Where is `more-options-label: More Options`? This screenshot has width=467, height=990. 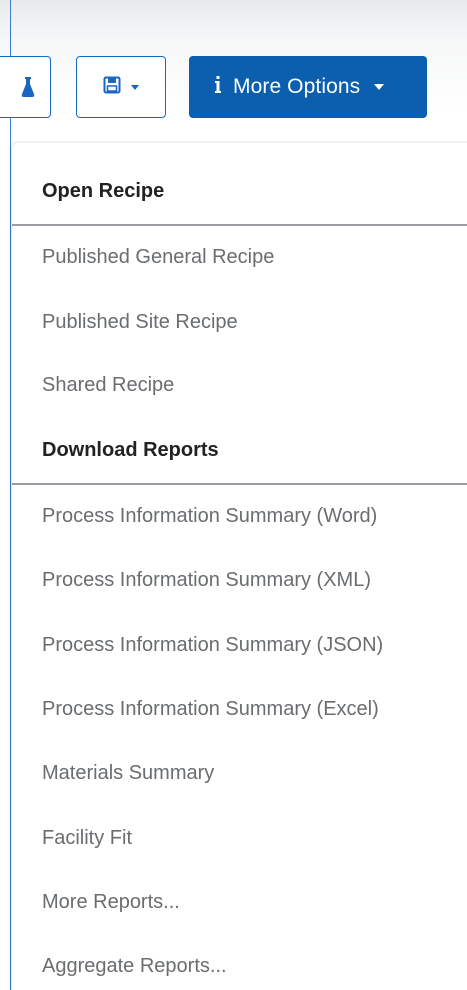 more-options-label: More Options is located at coordinates (297, 86).